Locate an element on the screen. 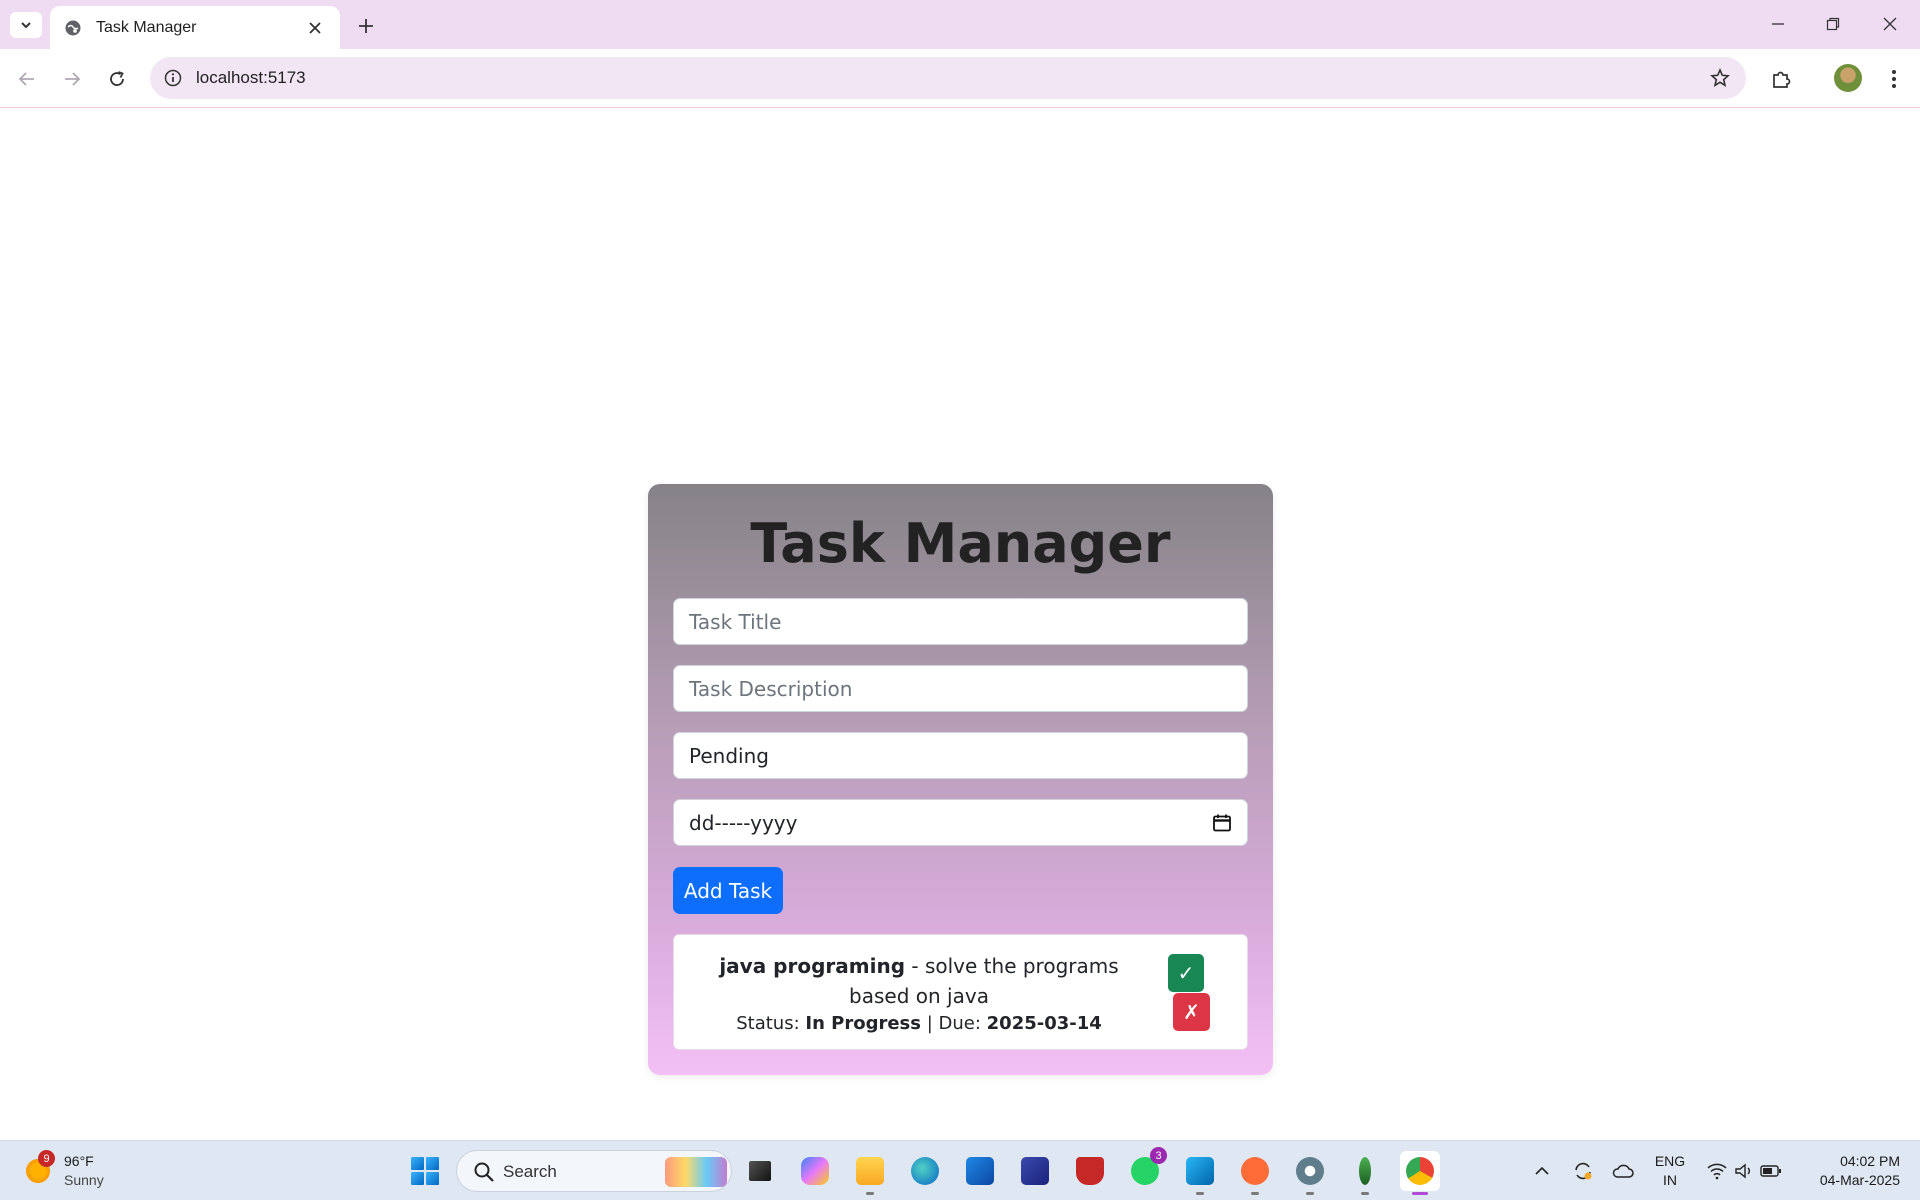  reload-button is located at coordinates (117, 79).